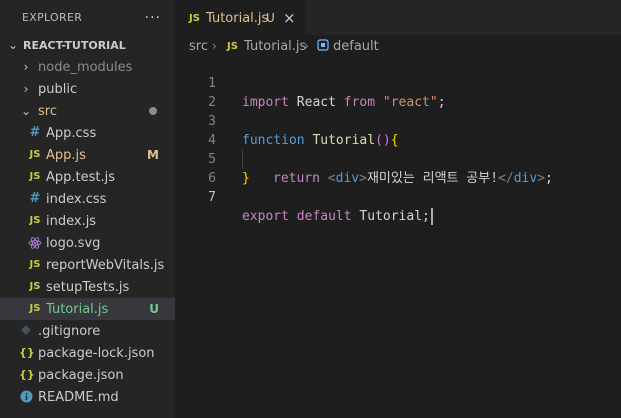 The image size is (621, 418). Describe the element at coordinates (47, 111) in the screenshot. I see `folder-label: src` at that location.